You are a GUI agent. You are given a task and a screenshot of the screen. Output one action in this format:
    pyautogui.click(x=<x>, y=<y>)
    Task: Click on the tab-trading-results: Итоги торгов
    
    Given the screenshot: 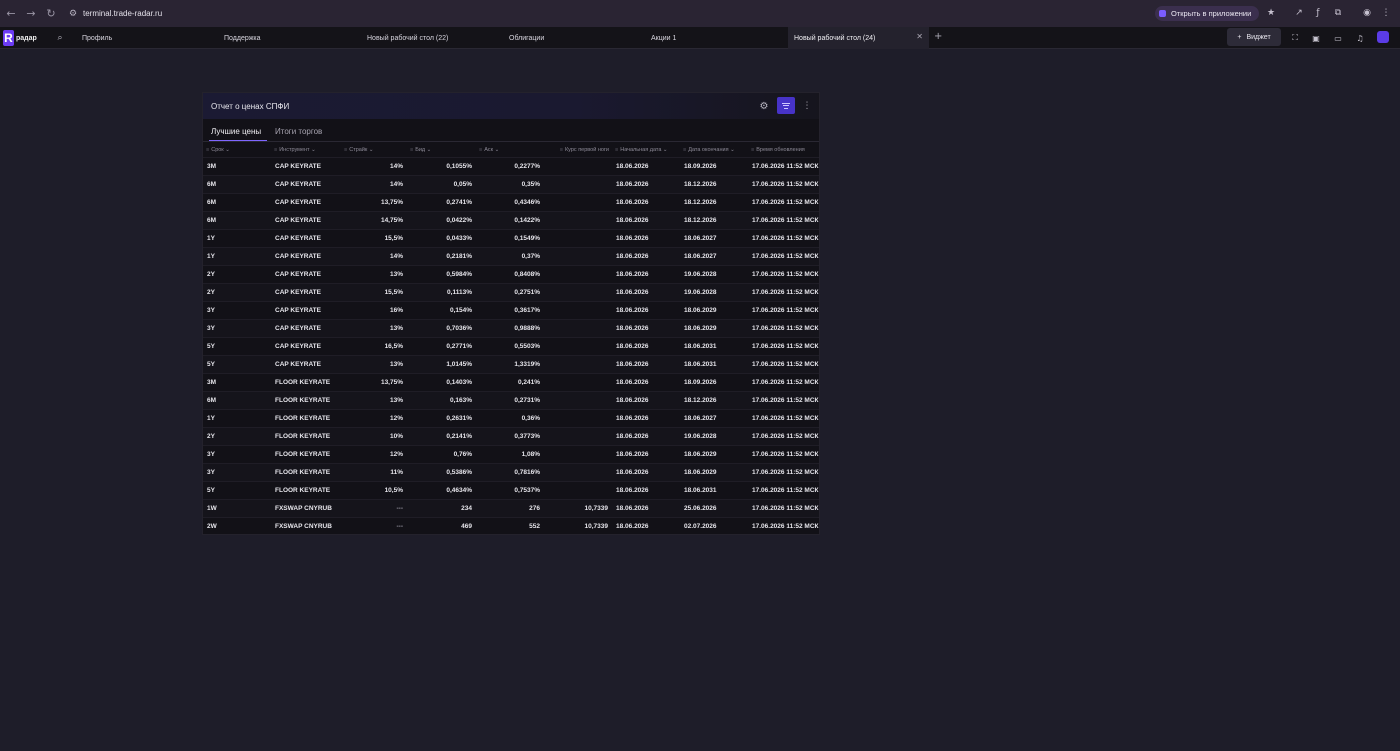 What is the action you would take?
    pyautogui.click(x=298, y=131)
    